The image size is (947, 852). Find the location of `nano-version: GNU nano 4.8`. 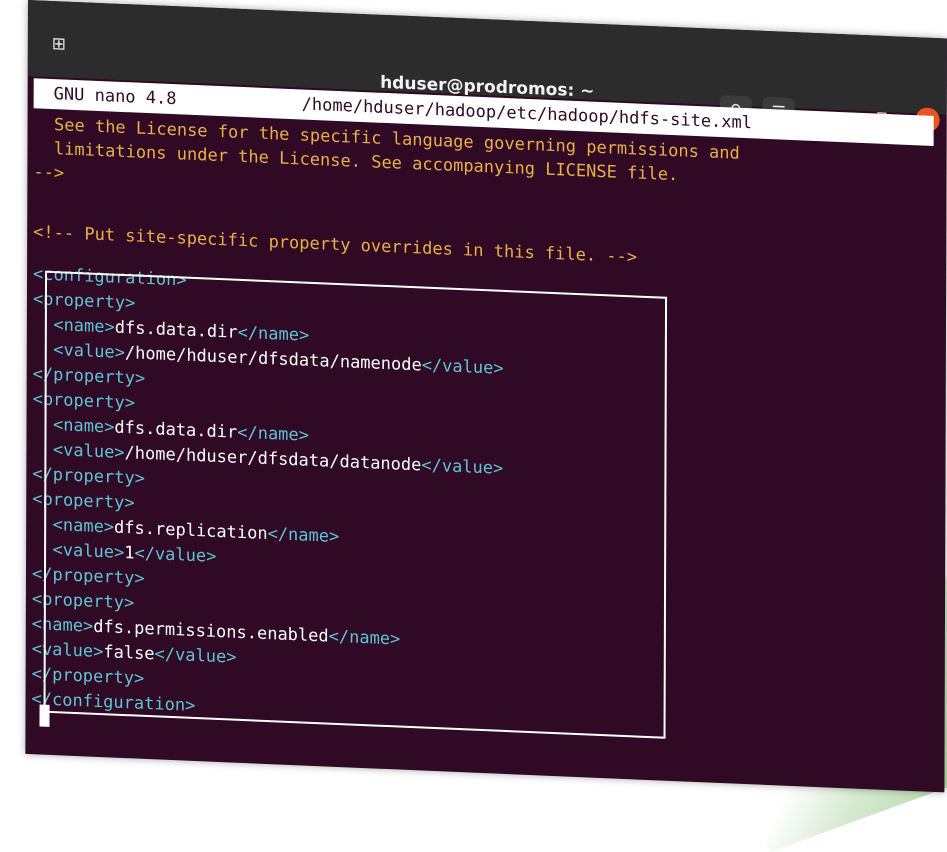

nano-version: GNU nano 4.8 is located at coordinates (115, 96).